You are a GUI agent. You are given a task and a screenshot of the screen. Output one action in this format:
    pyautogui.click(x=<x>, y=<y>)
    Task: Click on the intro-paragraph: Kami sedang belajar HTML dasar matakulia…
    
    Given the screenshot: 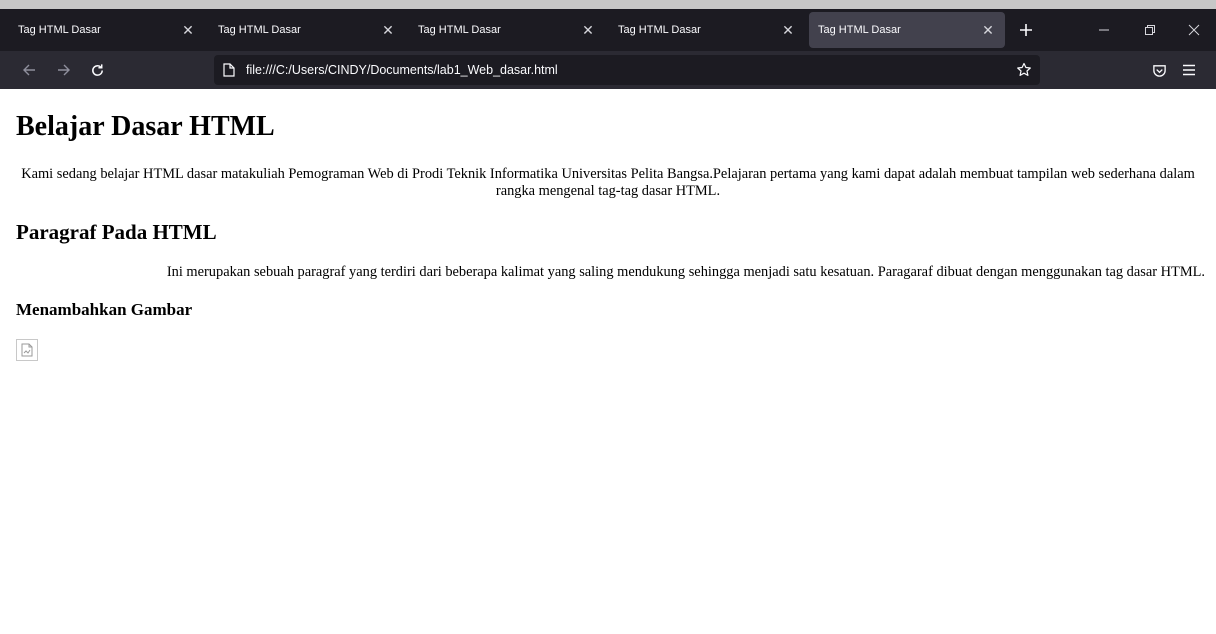 What is the action you would take?
    pyautogui.click(x=608, y=182)
    